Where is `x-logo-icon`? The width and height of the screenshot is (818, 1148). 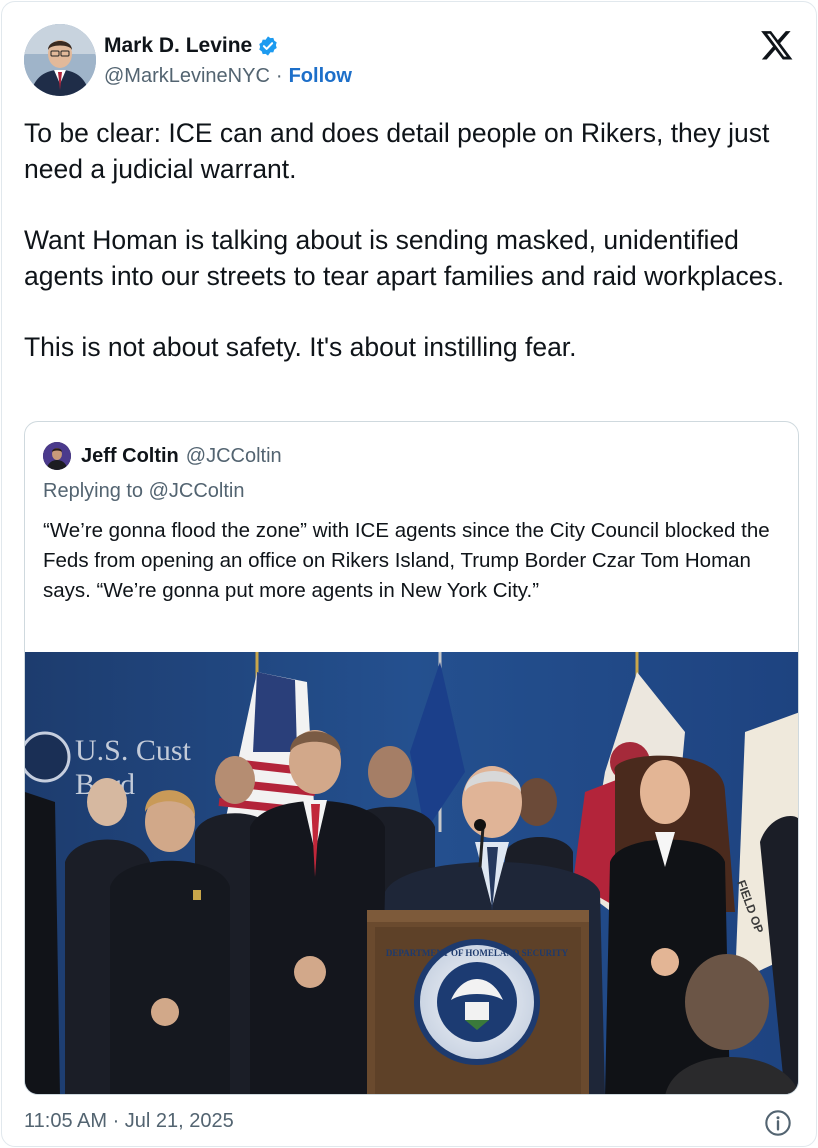
x-logo-icon is located at coordinates (777, 45).